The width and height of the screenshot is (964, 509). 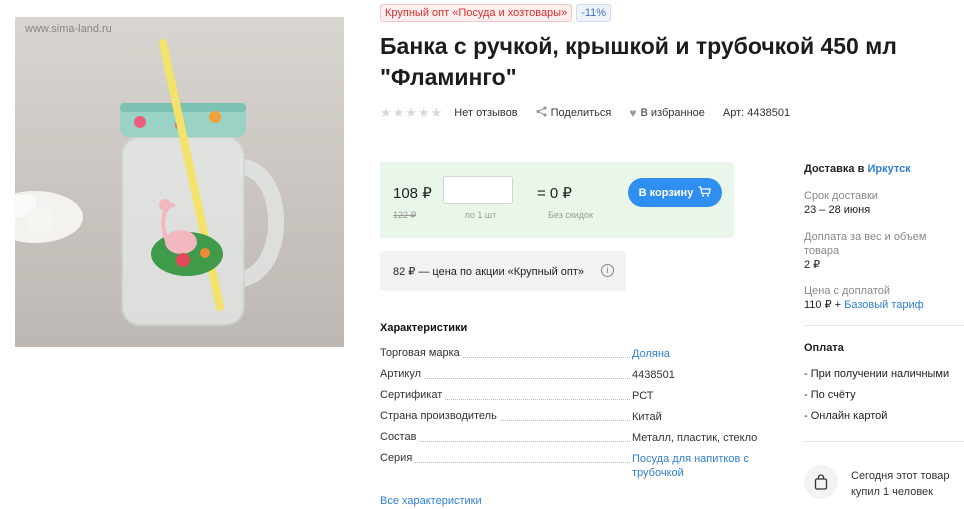 What do you see at coordinates (847, 291) in the screenshot?
I see `price-with-surcharge-label: Цена с доплатой` at bounding box center [847, 291].